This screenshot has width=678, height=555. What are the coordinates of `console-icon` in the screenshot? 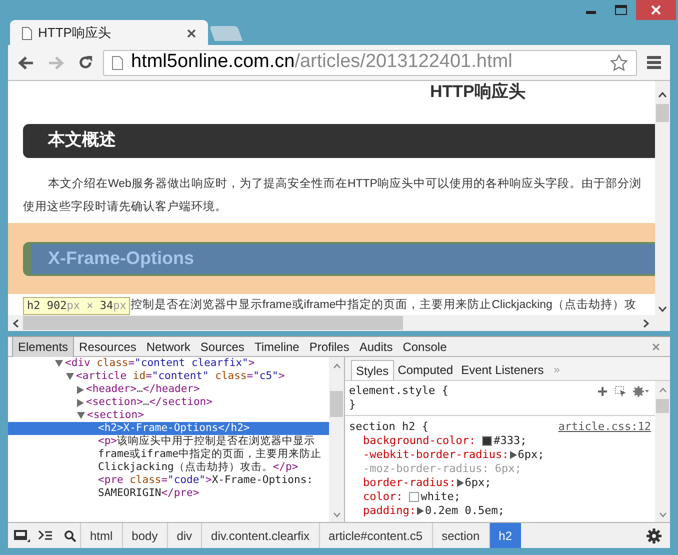 It's located at (45, 536).